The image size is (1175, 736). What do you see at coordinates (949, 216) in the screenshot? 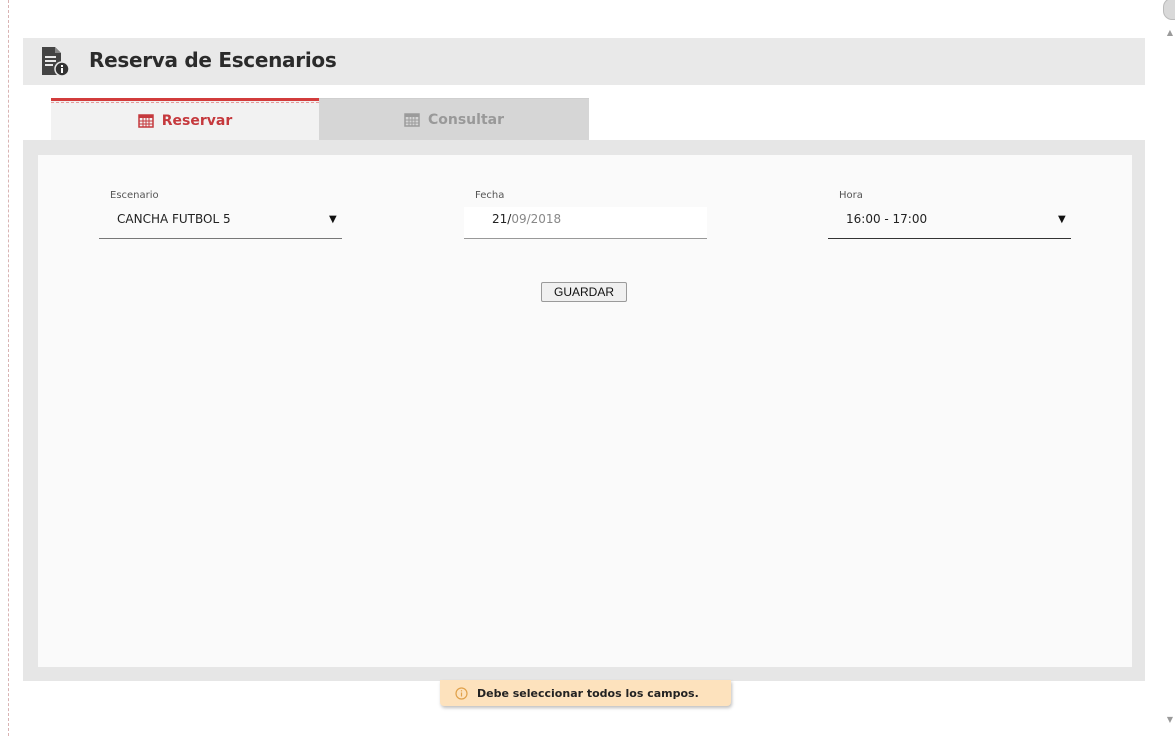
I see `hora-select: Hora 16:00 - 17:00 ▼` at bounding box center [949, 216].